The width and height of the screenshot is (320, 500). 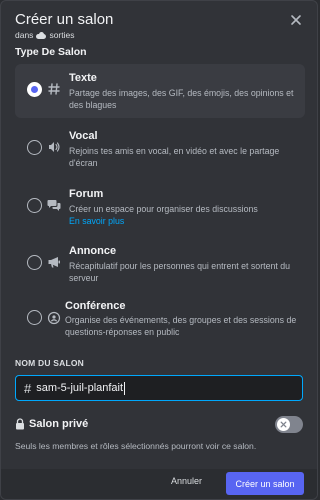 I want to click on modal-title: Créer un salon, so click(x=64, y=19).